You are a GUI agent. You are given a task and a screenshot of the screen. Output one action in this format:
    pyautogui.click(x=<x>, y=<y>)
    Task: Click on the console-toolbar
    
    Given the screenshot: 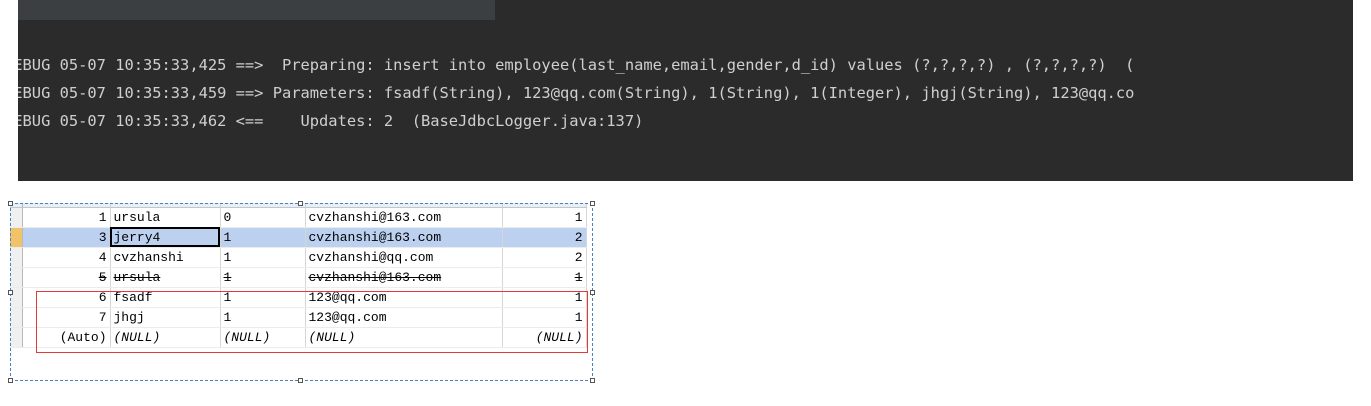 What is the action you would take?
    pyautogui.click(x=256, y=10)
    